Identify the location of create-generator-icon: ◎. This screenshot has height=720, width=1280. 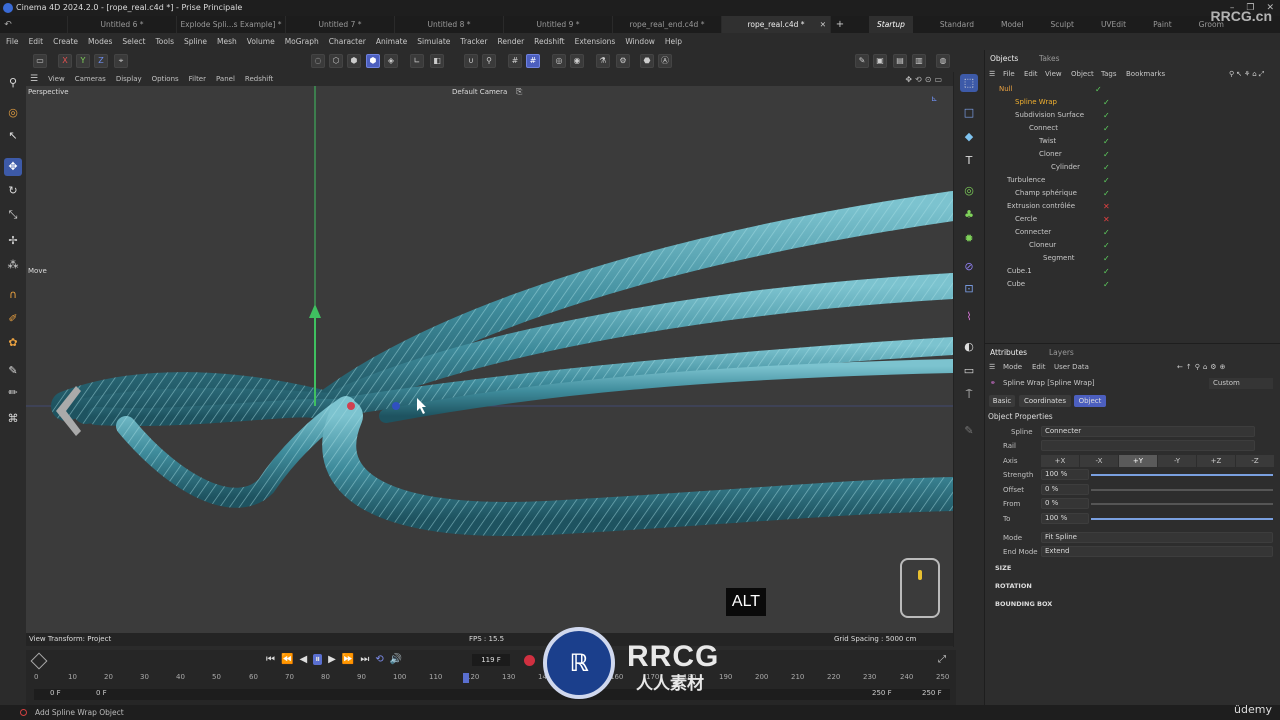
(969, 191).